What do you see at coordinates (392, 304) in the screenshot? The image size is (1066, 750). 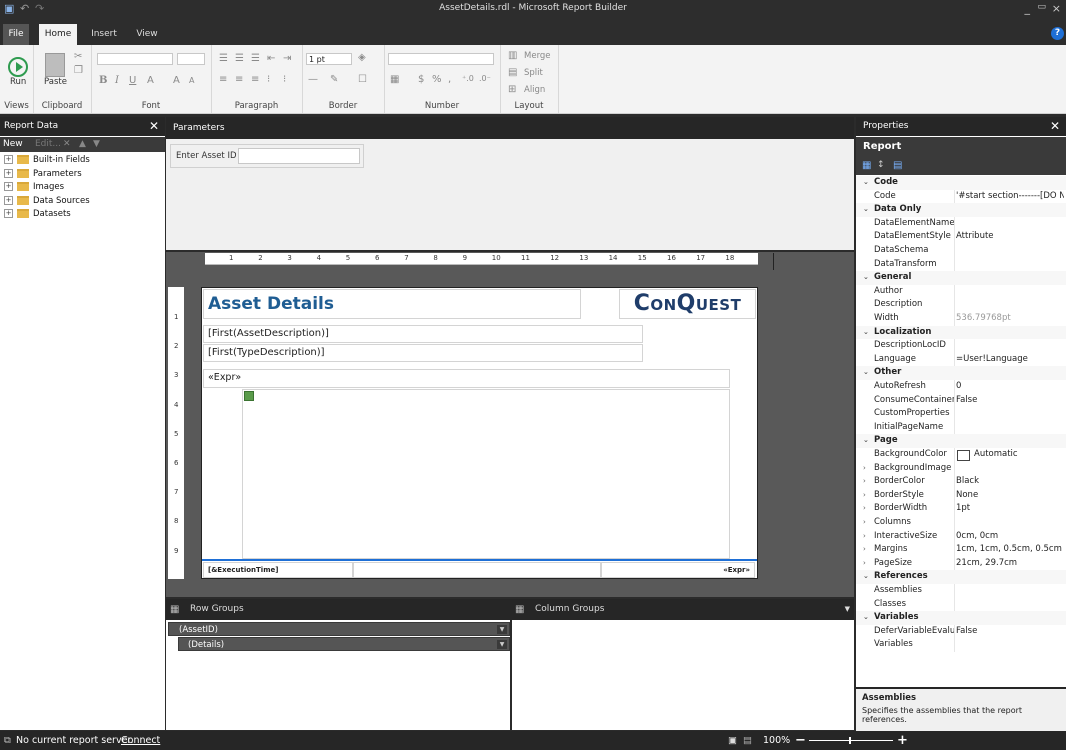 I see `report-title: Asset Details` at bounding box center [392, 304].